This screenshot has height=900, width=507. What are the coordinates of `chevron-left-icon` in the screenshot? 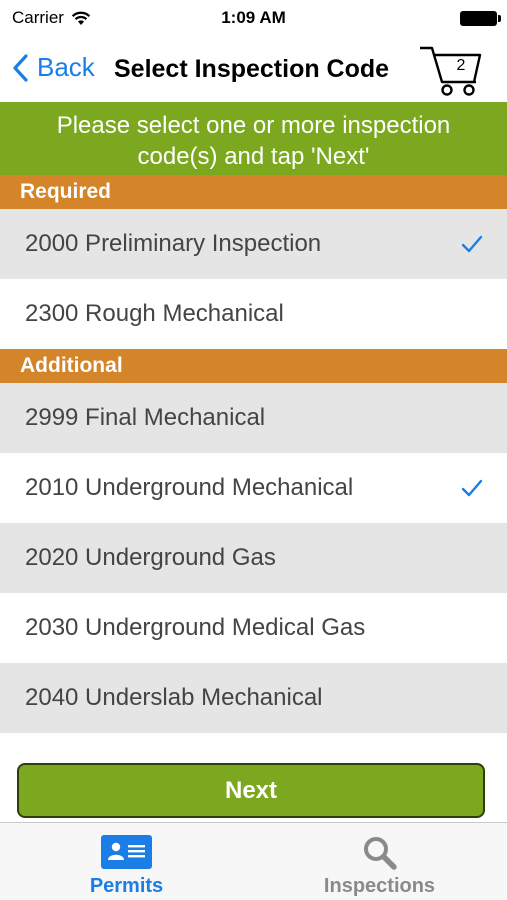 It's located at (20, 67).